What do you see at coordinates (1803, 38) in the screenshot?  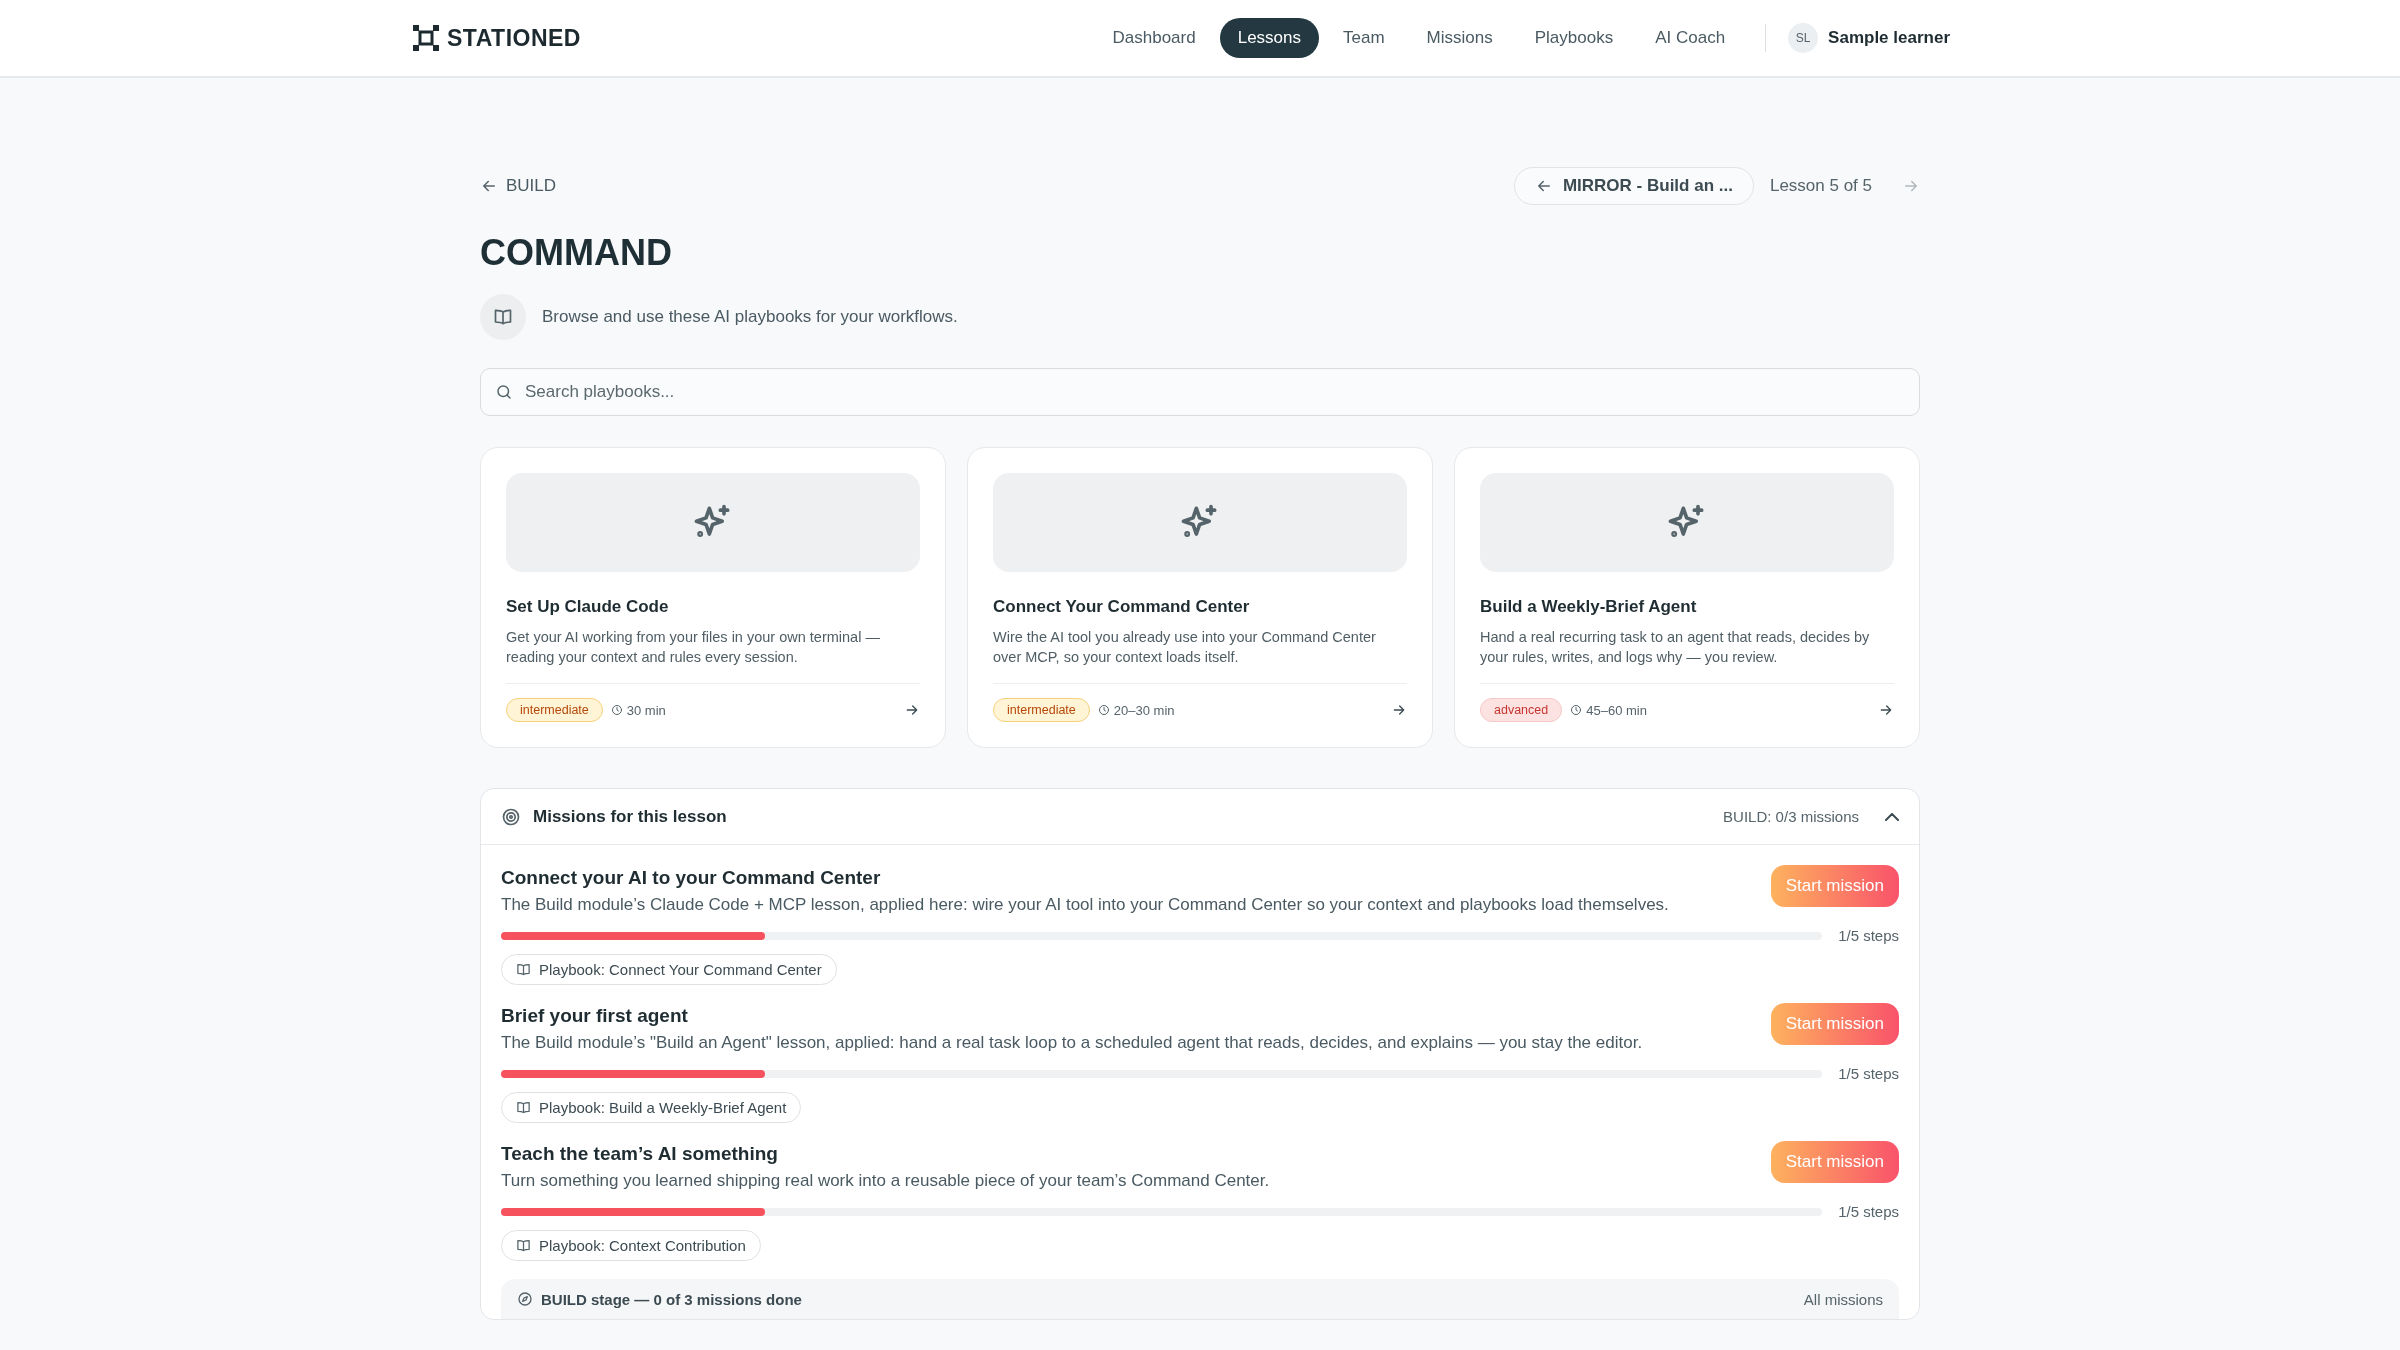 I see `user-avatar: SL` at bounding box center [1803, 38].